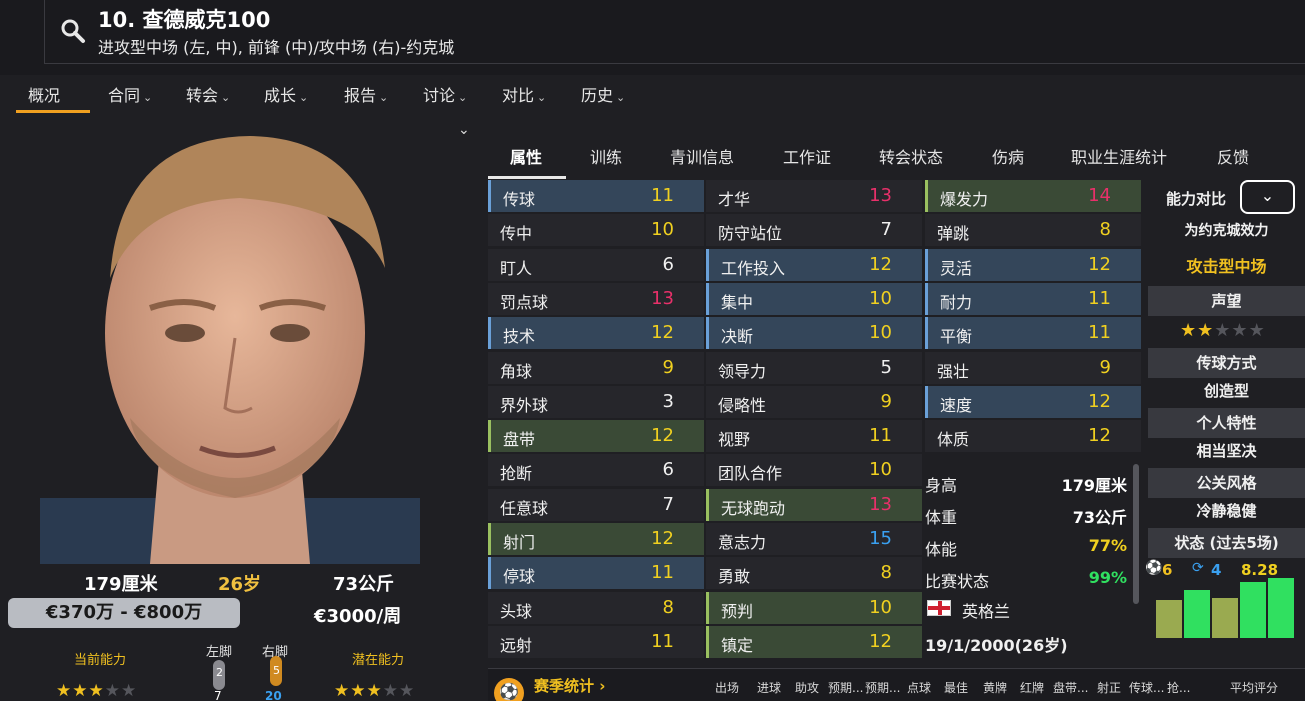 This screenshot has width=1305, height=701. Describe the element at coordinates (953, 234) in the screenshot. I see `attribute-label: 弹跳` at that location.